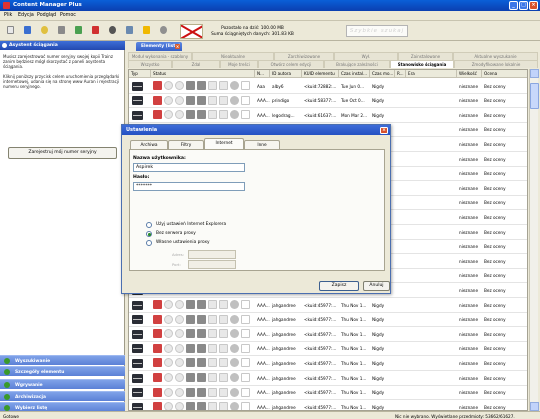 The image size is (540, 419). I want to click on star-button, so click(44, 30).